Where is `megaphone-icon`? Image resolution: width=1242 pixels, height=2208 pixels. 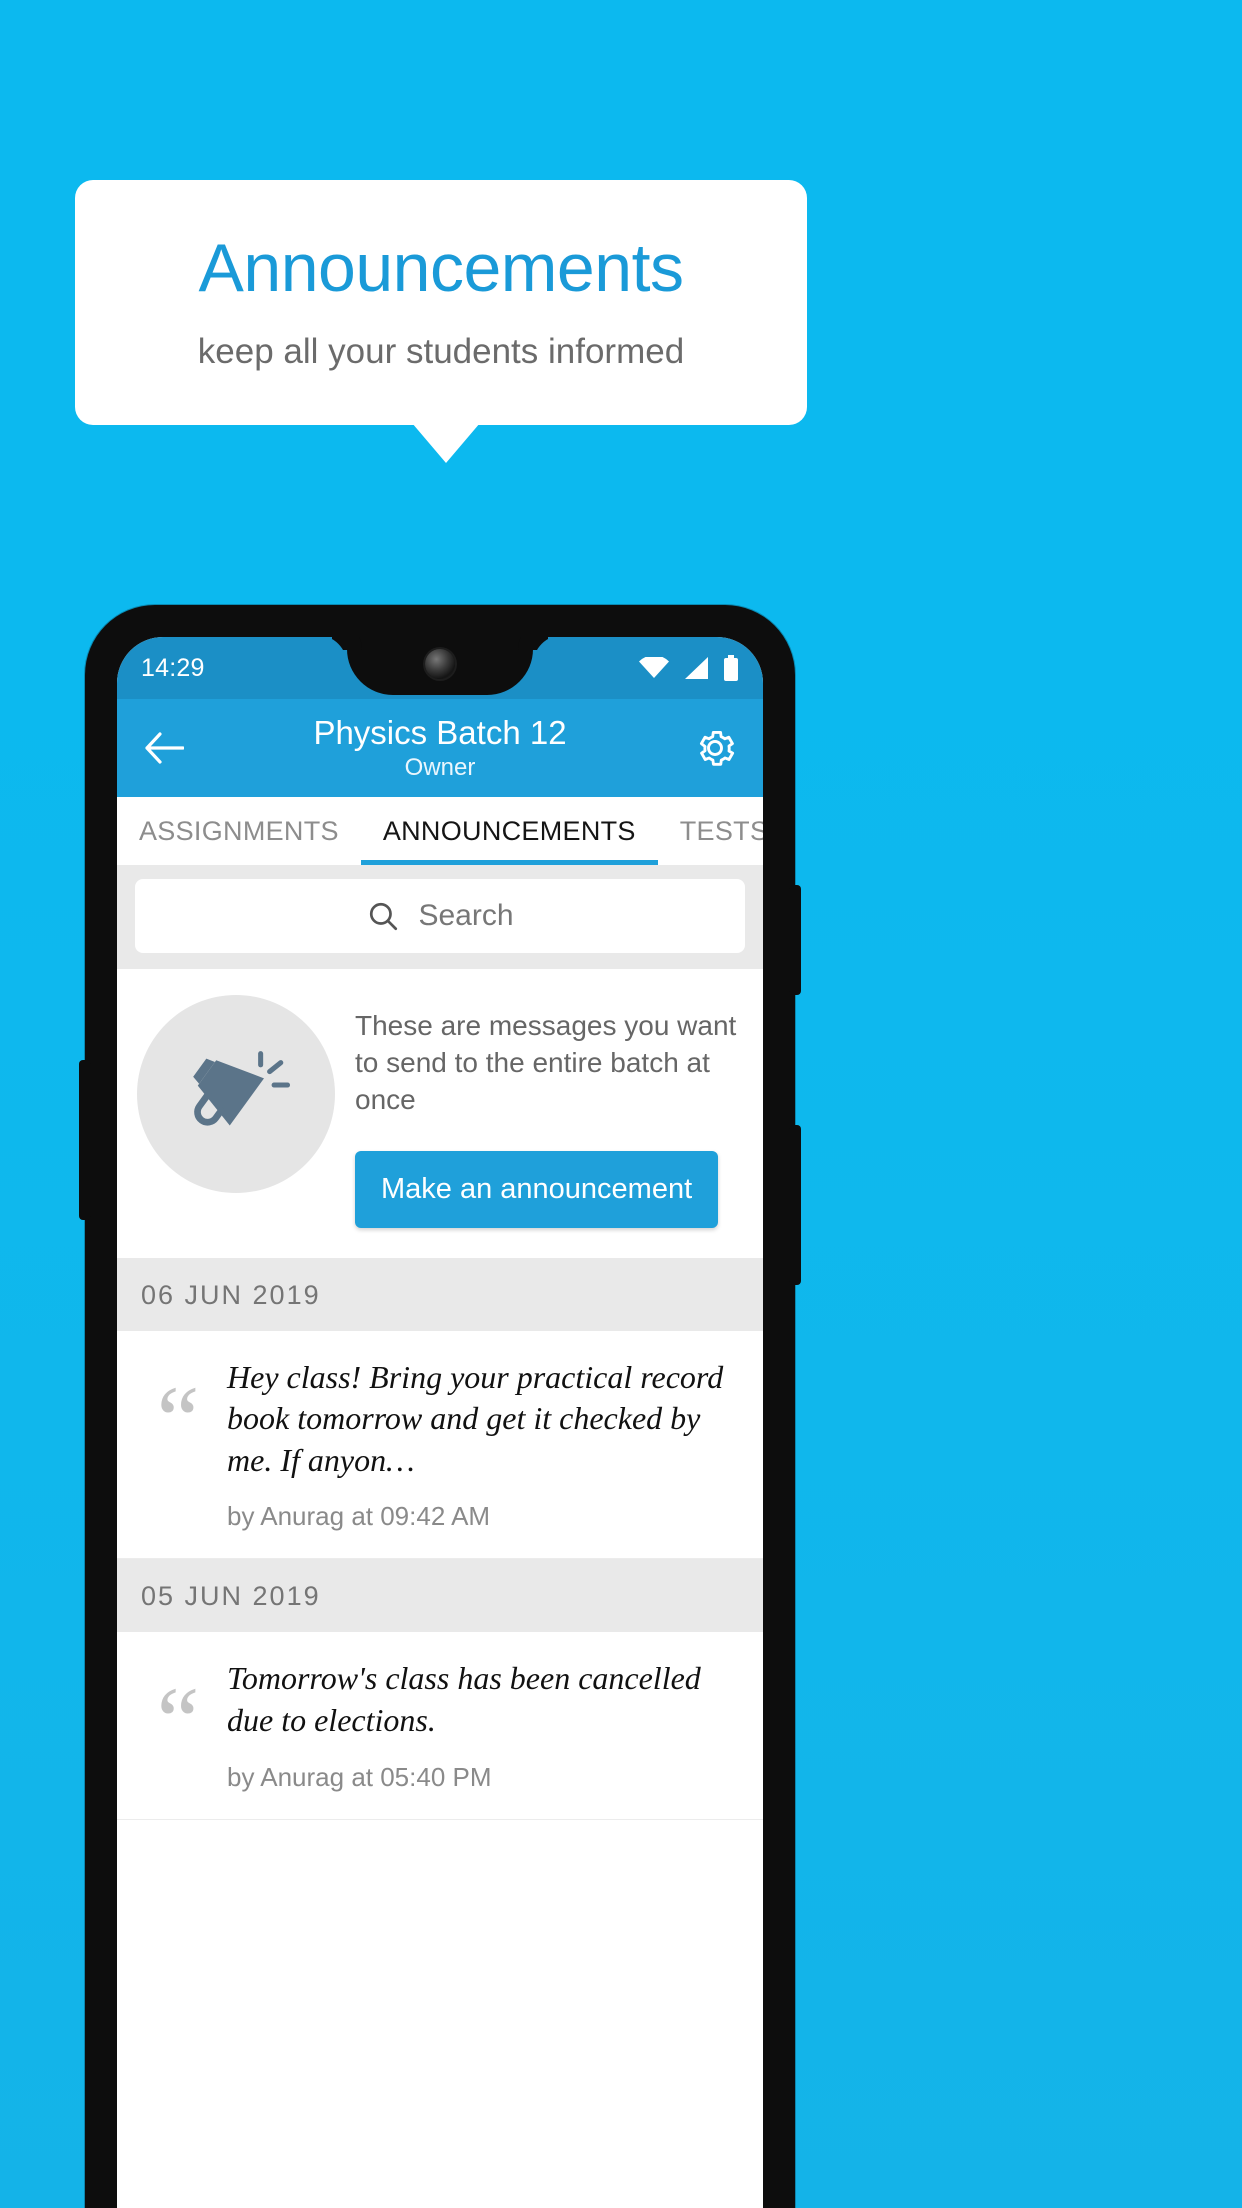
megaphone-icon is located at coordinates (242, 1088).